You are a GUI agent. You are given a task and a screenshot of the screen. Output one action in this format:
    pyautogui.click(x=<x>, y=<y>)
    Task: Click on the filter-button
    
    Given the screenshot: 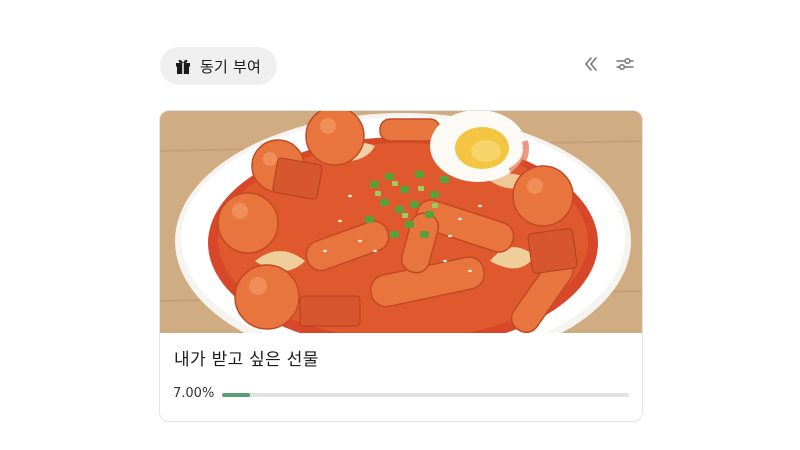 What is the action you would take?
    pyautogui.click(x=625, y=66)
    